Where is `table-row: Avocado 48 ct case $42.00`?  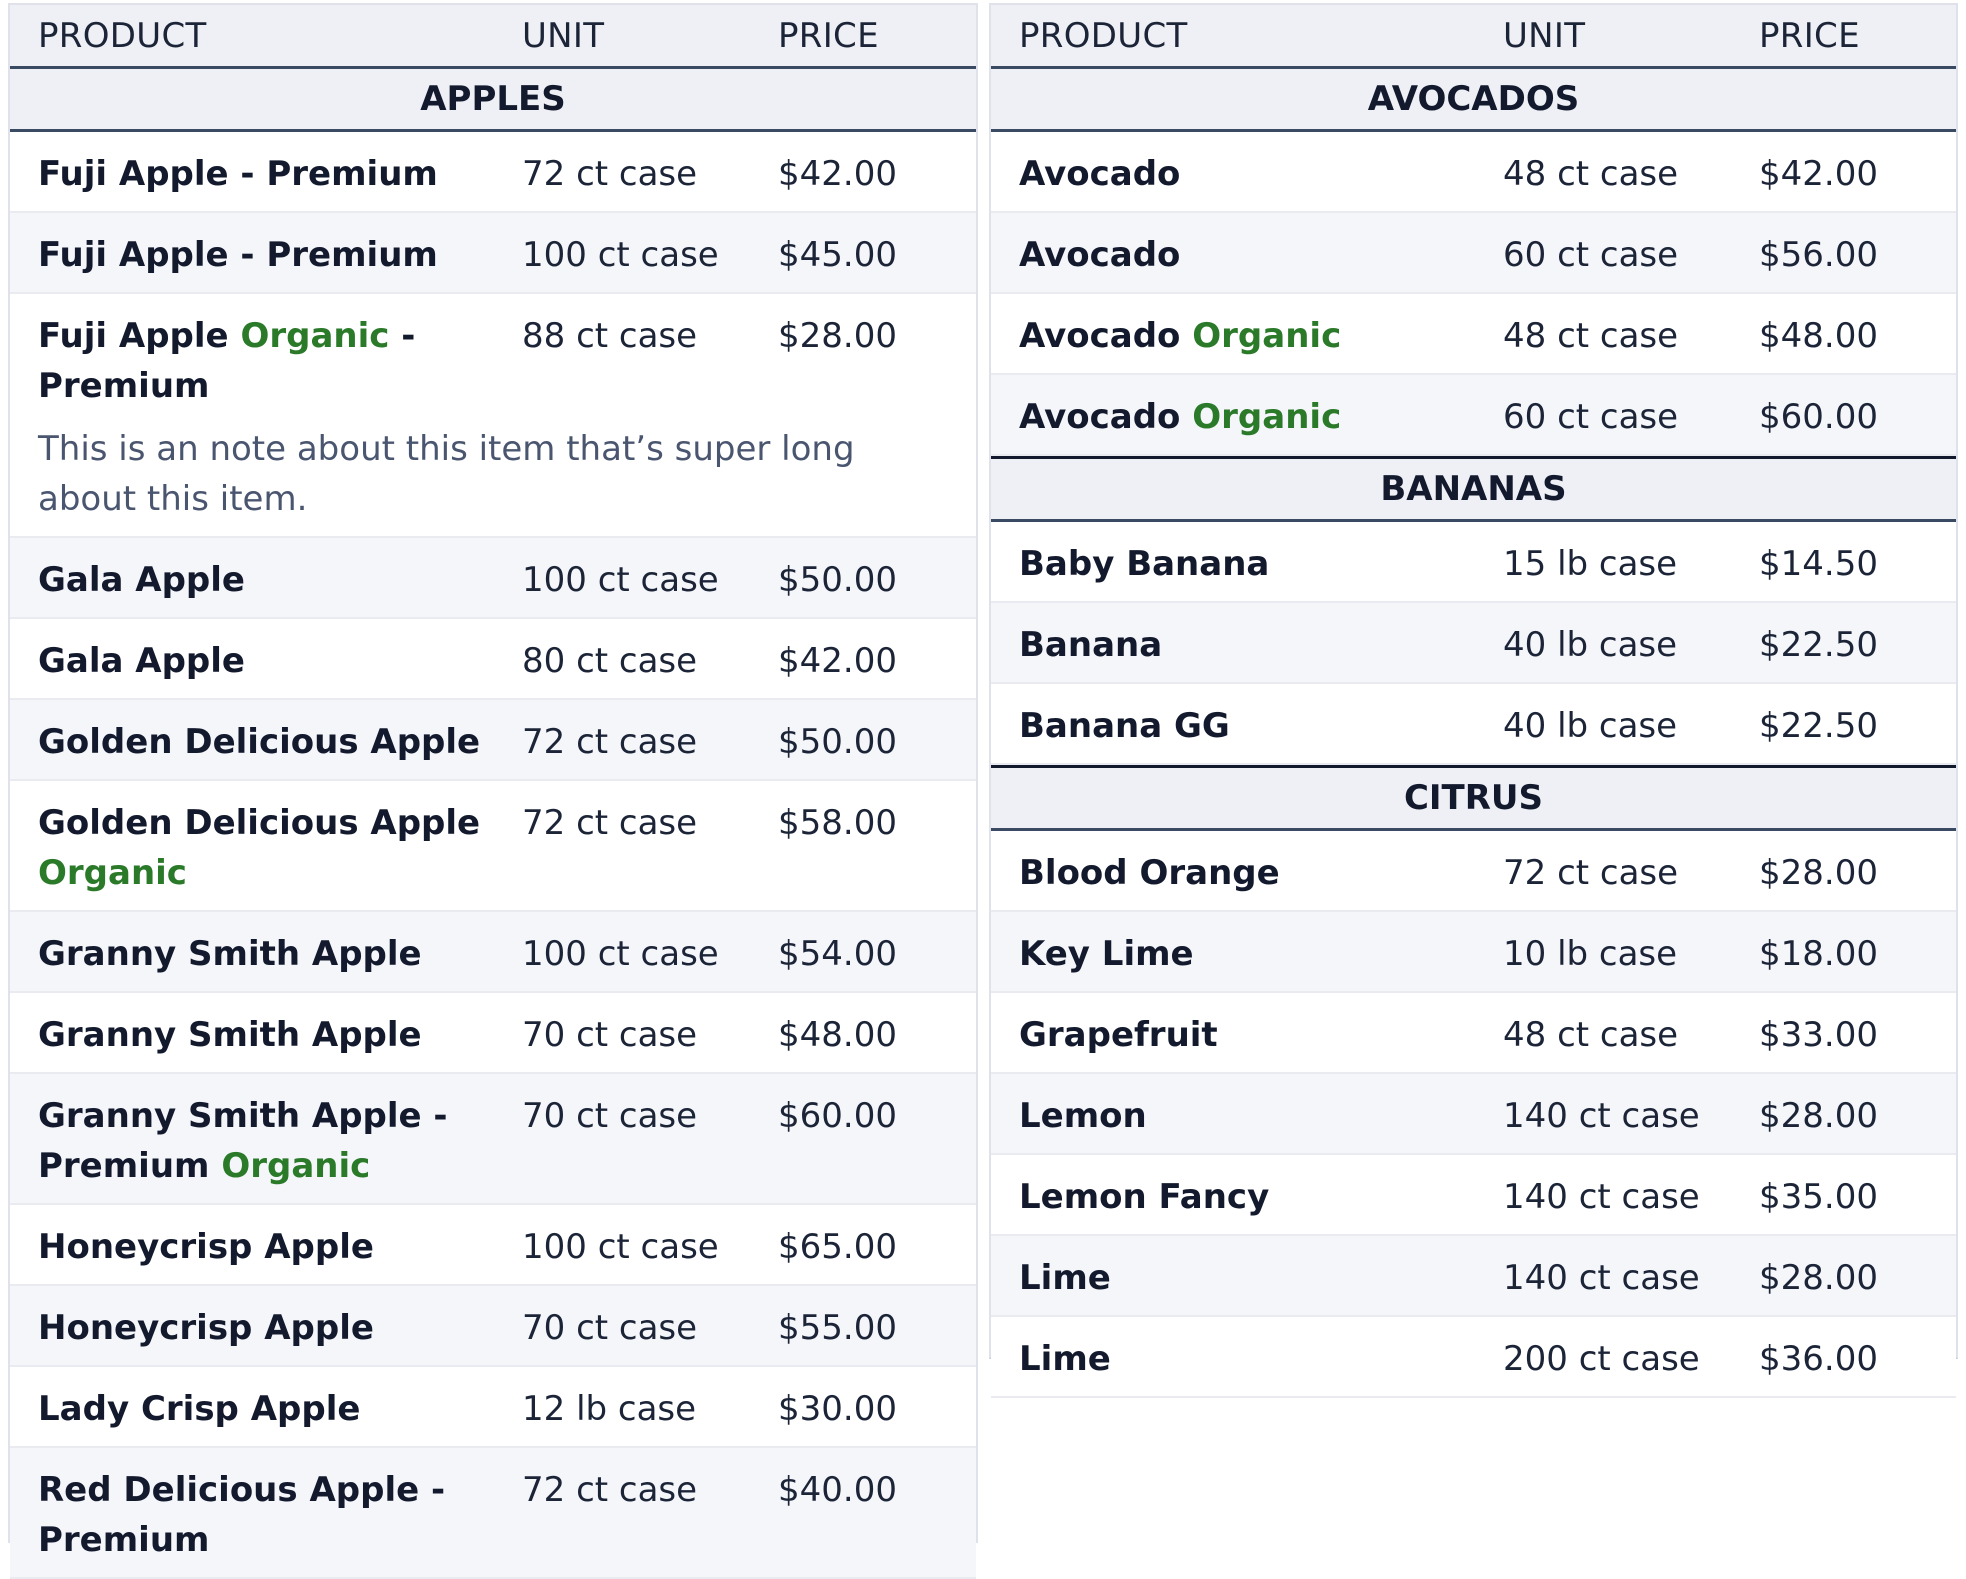
table-row: Avocado 48 ct case $42.00 is located at coordinates (1473, 172).